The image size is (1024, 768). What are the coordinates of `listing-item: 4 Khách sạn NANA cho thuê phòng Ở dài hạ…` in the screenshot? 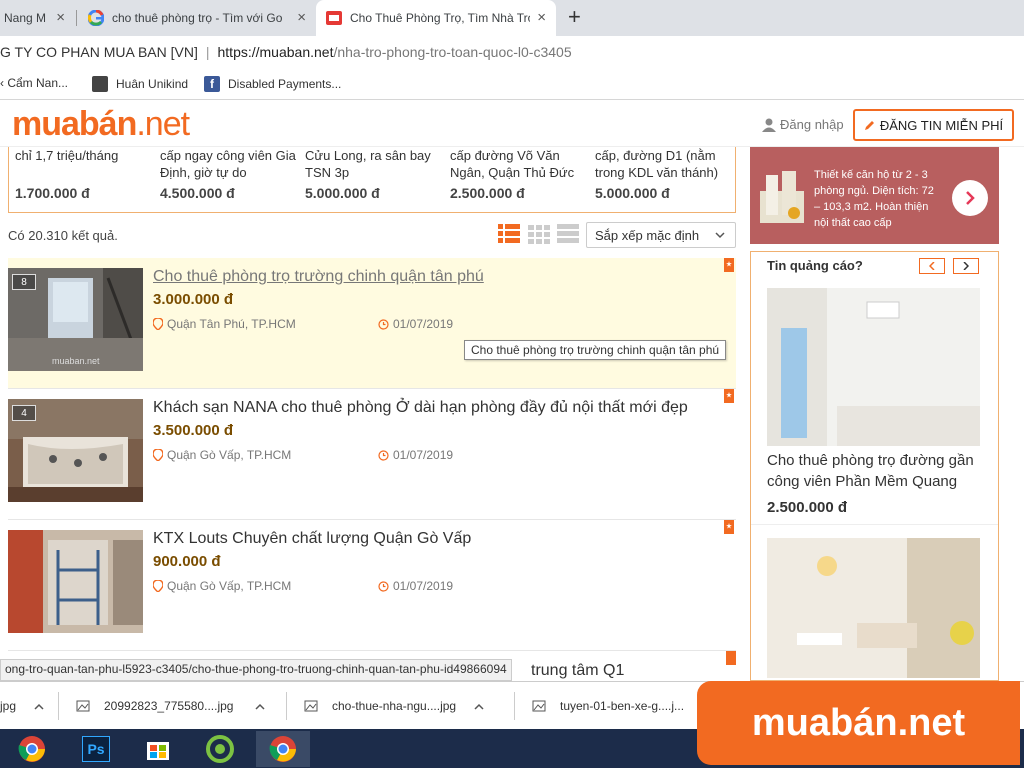 It's located at (372, 454).